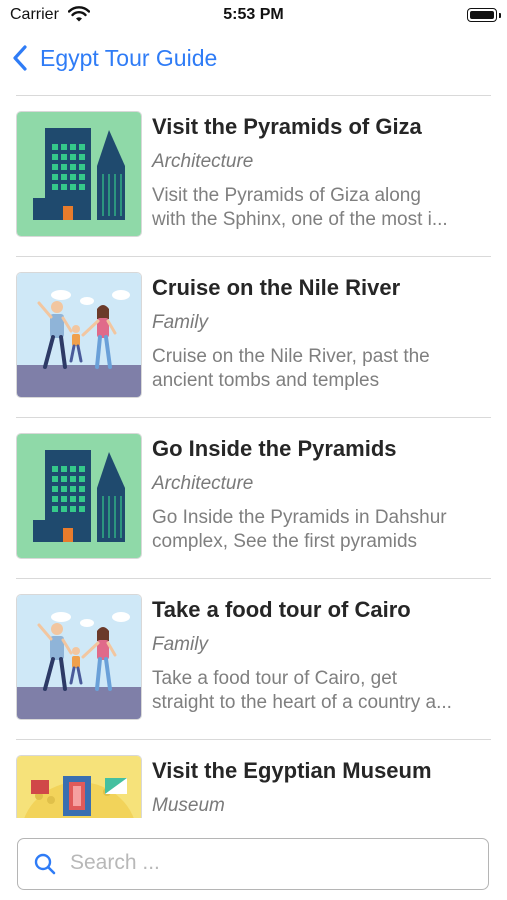 This screenshot has height=900, width=507. What do you see at coordinates (291, 356) in the screenshot?
I see `tour-description-line: Cruise on the Nile River, past the` at bounding box center [291, 356].